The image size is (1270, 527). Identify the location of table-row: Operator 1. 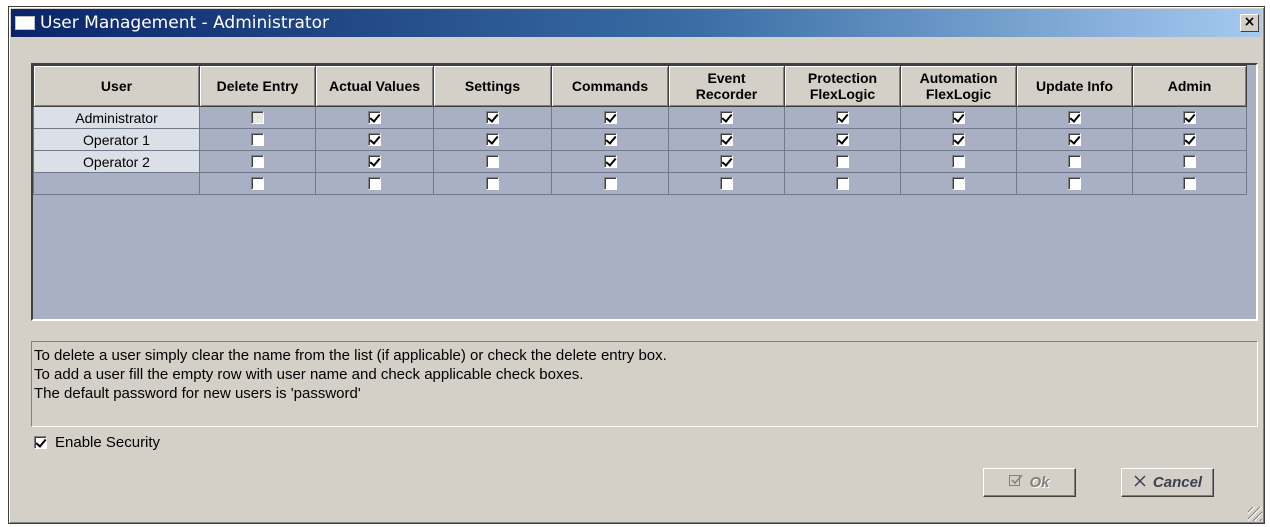
(640, 139).